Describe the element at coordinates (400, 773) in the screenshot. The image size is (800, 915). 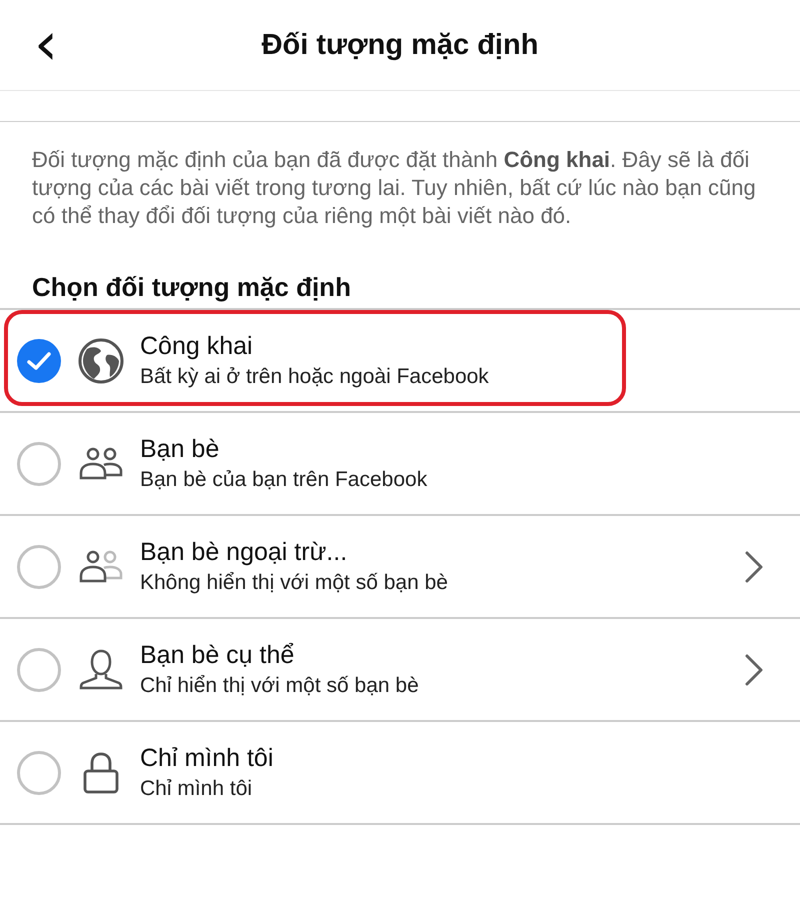
I see `audience-option: Chỉ mình tôi Chỉ mình tôi` at that location.